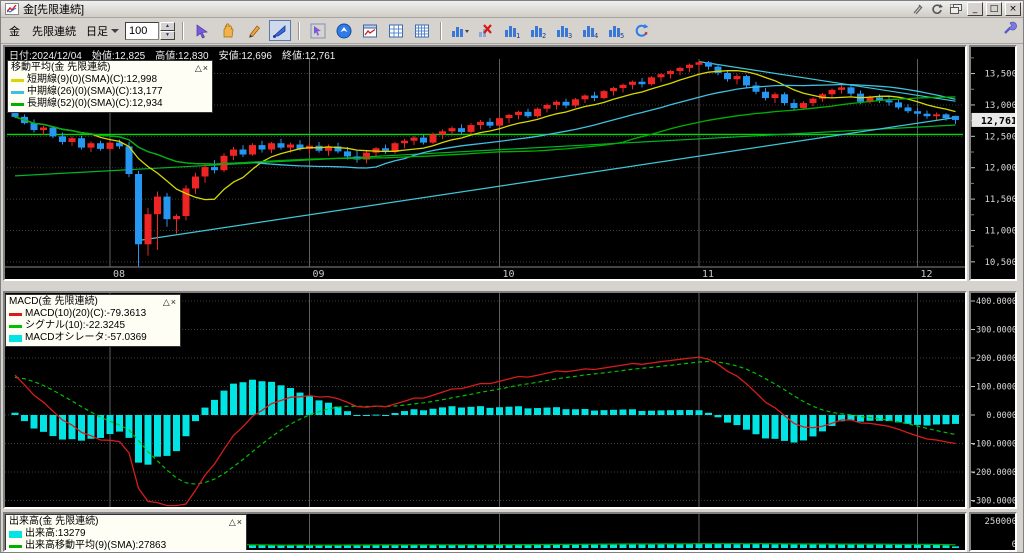 The image size is (1024, 553). I want to click on panel-3-icon: 3, so click(564, 30).